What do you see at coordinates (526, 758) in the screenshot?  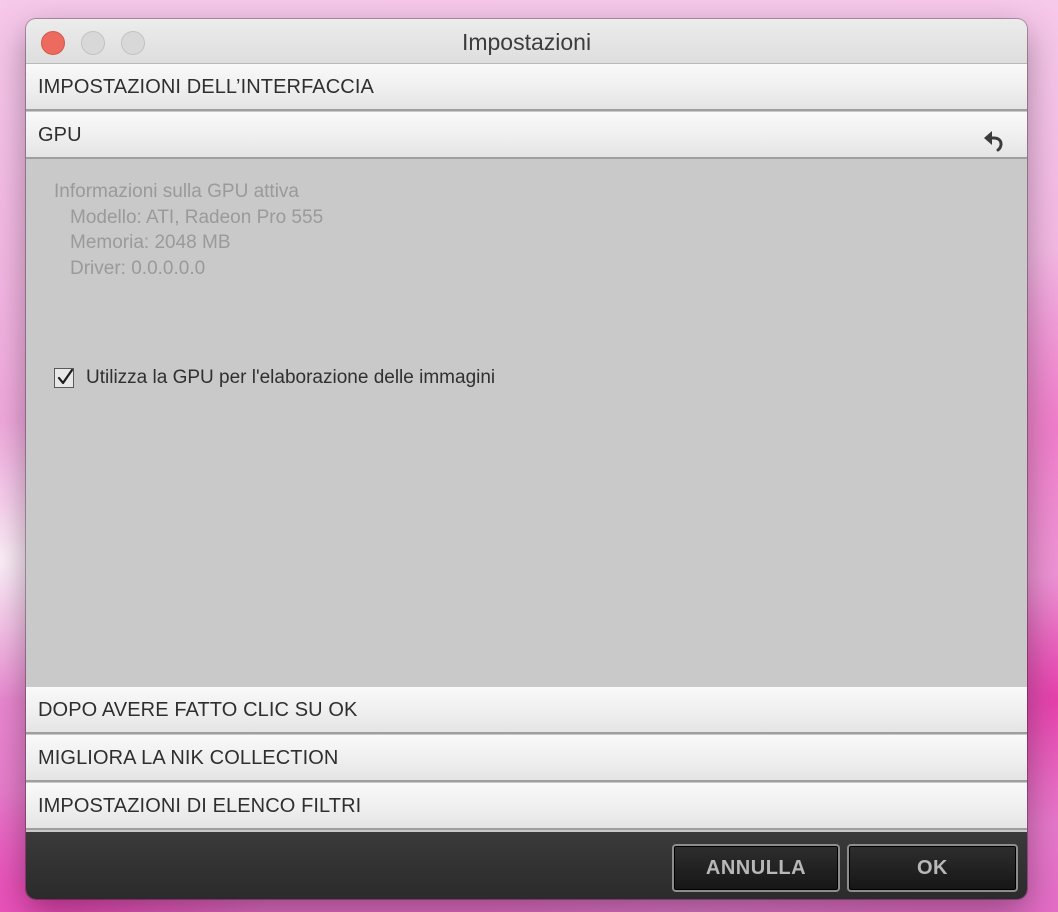 I see `section-improve-nik: MIGLIORA LA NIK COLLECTION` at bounding box center [526, 758].